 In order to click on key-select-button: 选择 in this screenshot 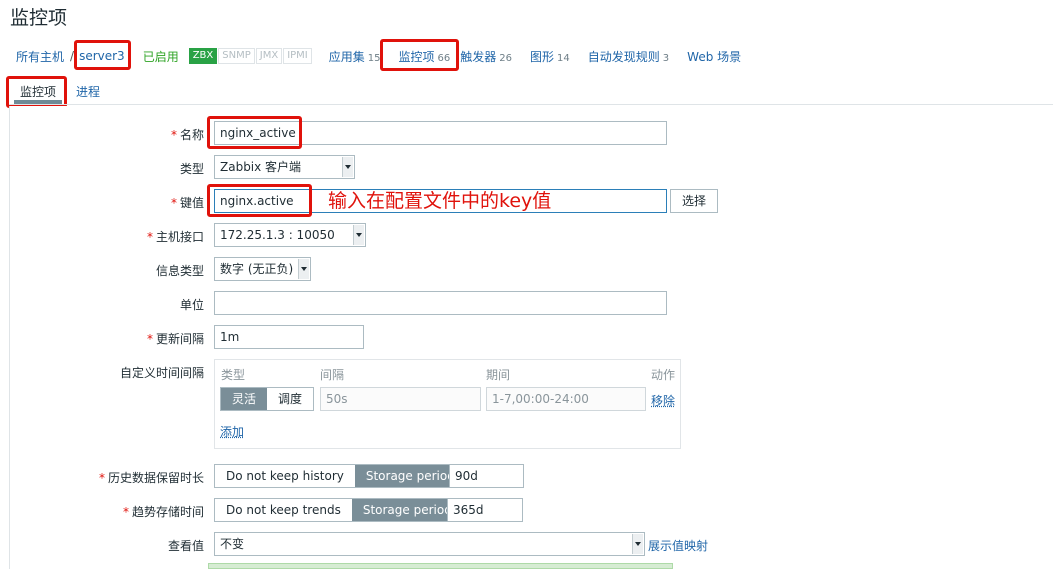, I will do `click(694, 201)`.